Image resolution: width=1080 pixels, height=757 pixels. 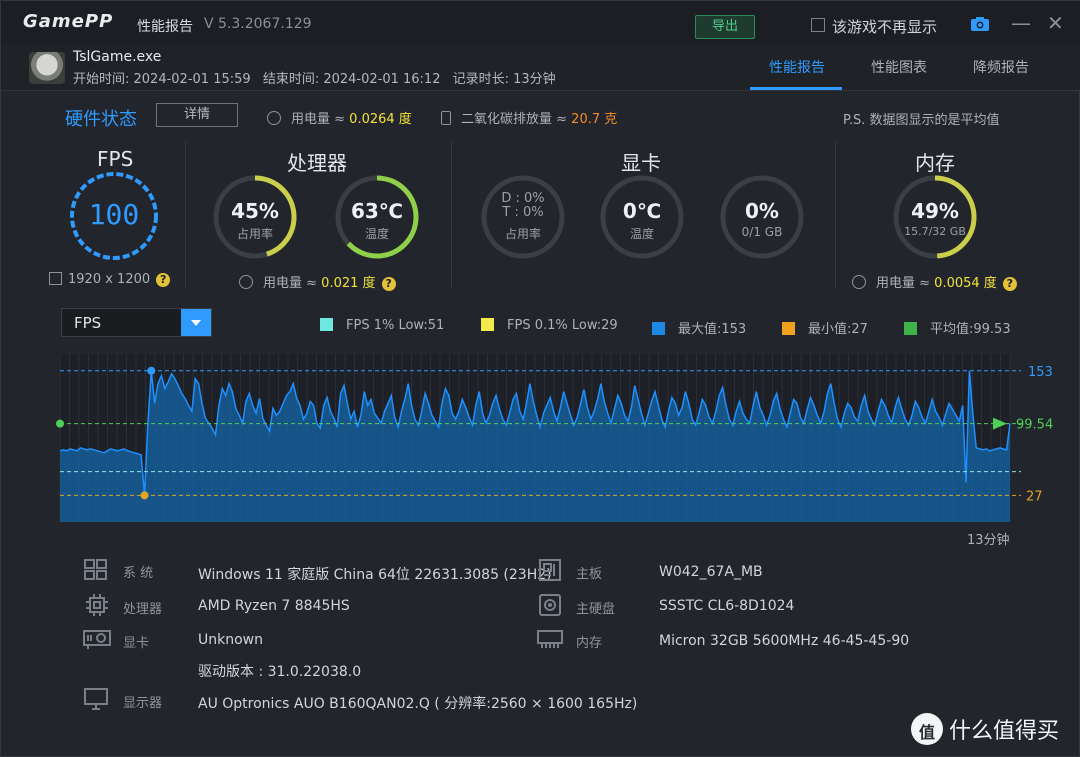 What do you see at coordinates (504, 79) in the screenshot?
I see `duration: 记录时长: 13分钟` at bounding box center [504, 79].